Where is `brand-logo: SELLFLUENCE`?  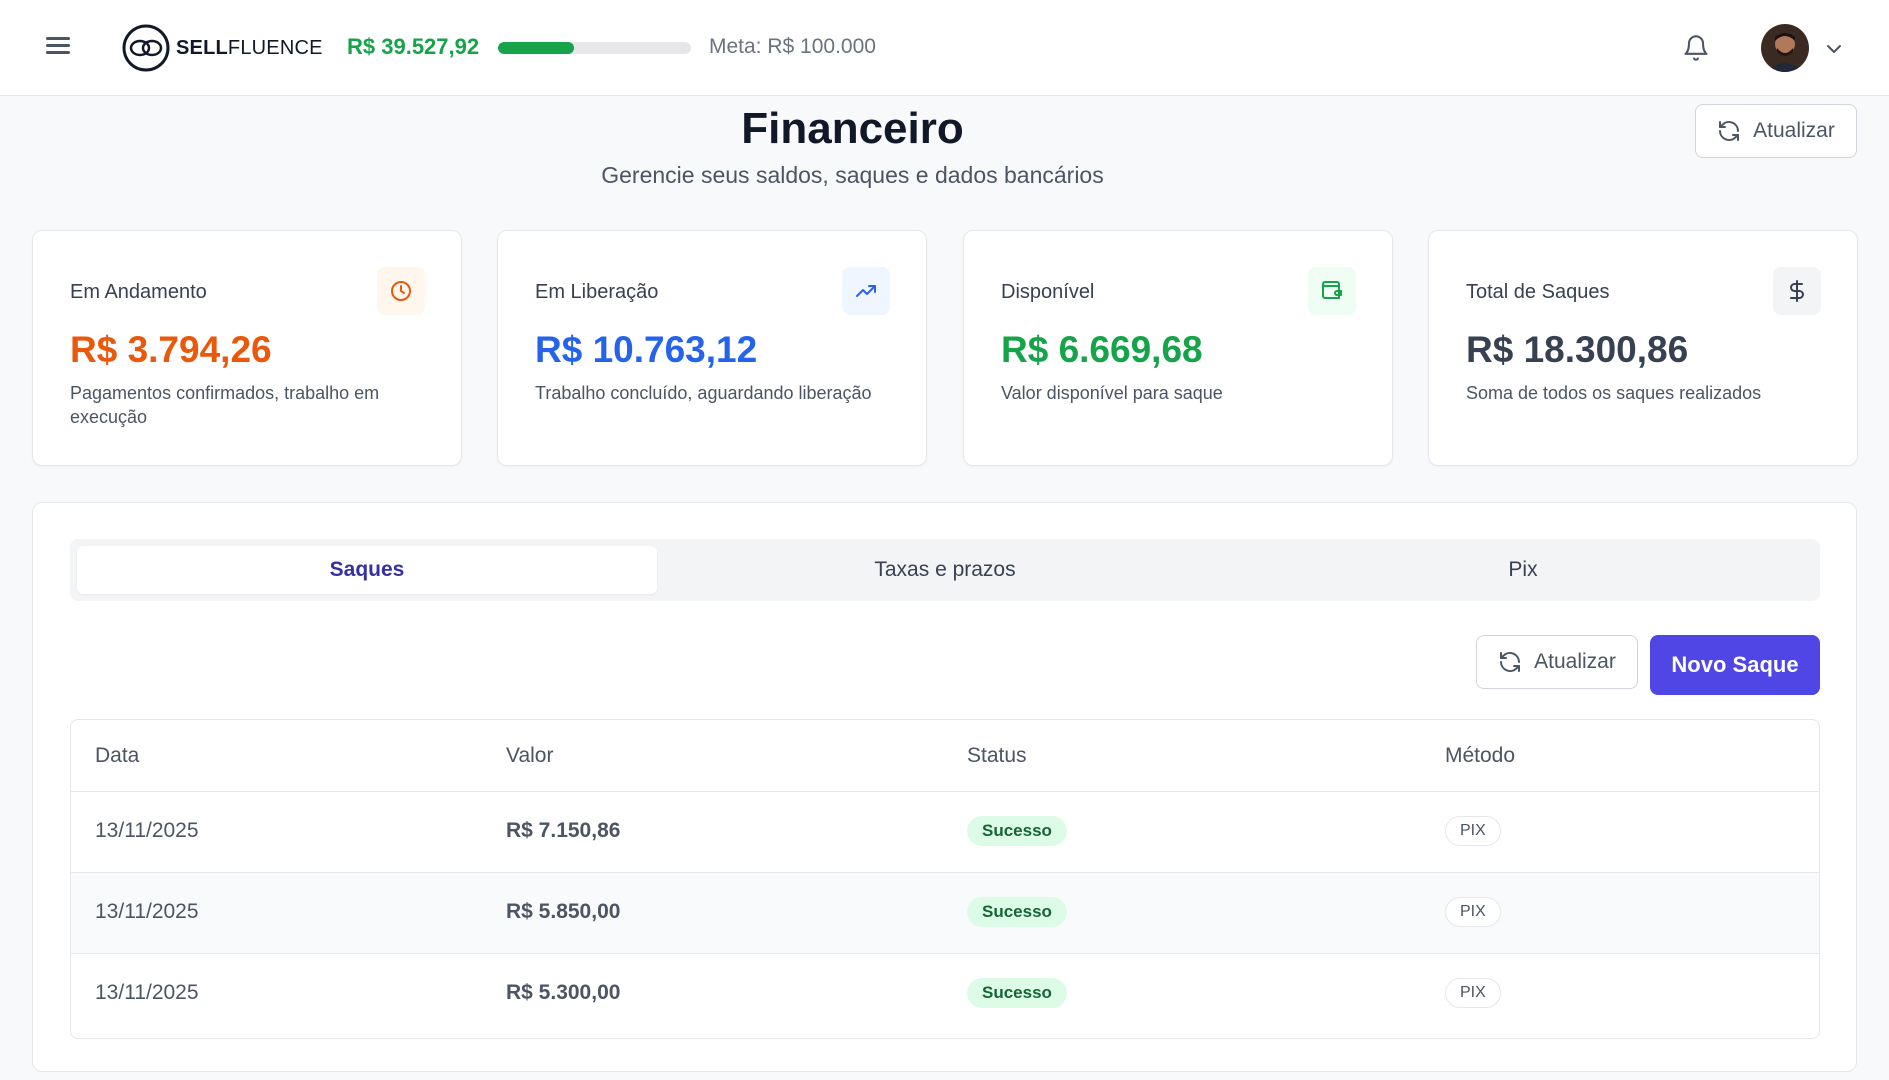 brand-logo: SELLFLUENCE is located at coordinates (221, 48).